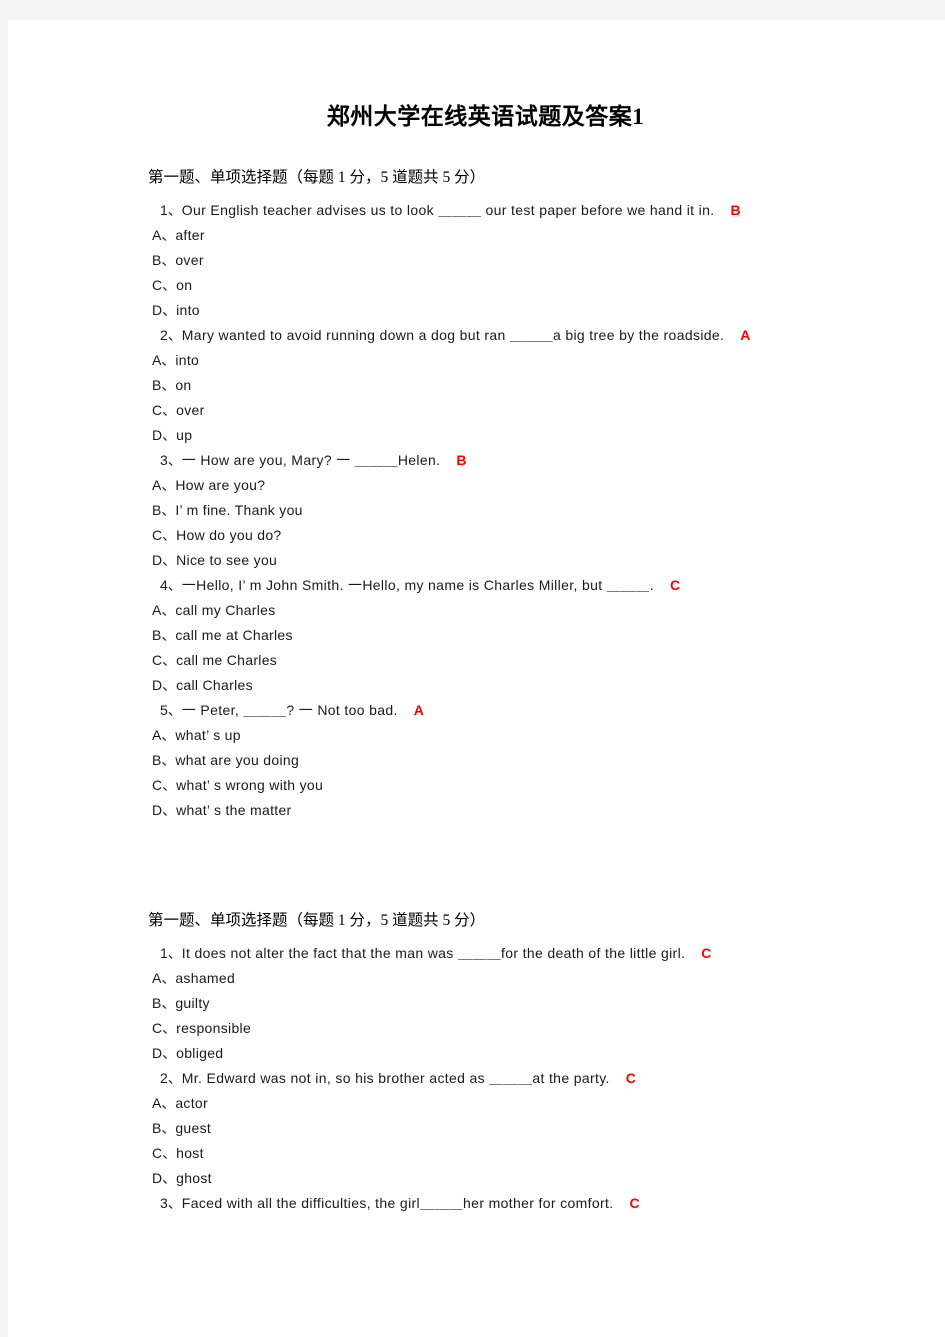 The height and width of the screenshot is (1337, 945). Describe the element at coordinates (311, 459) in the screenshot. I see `question-text: 一 How are you, Mary? 一 ＿＿＿Helen.` at that location.